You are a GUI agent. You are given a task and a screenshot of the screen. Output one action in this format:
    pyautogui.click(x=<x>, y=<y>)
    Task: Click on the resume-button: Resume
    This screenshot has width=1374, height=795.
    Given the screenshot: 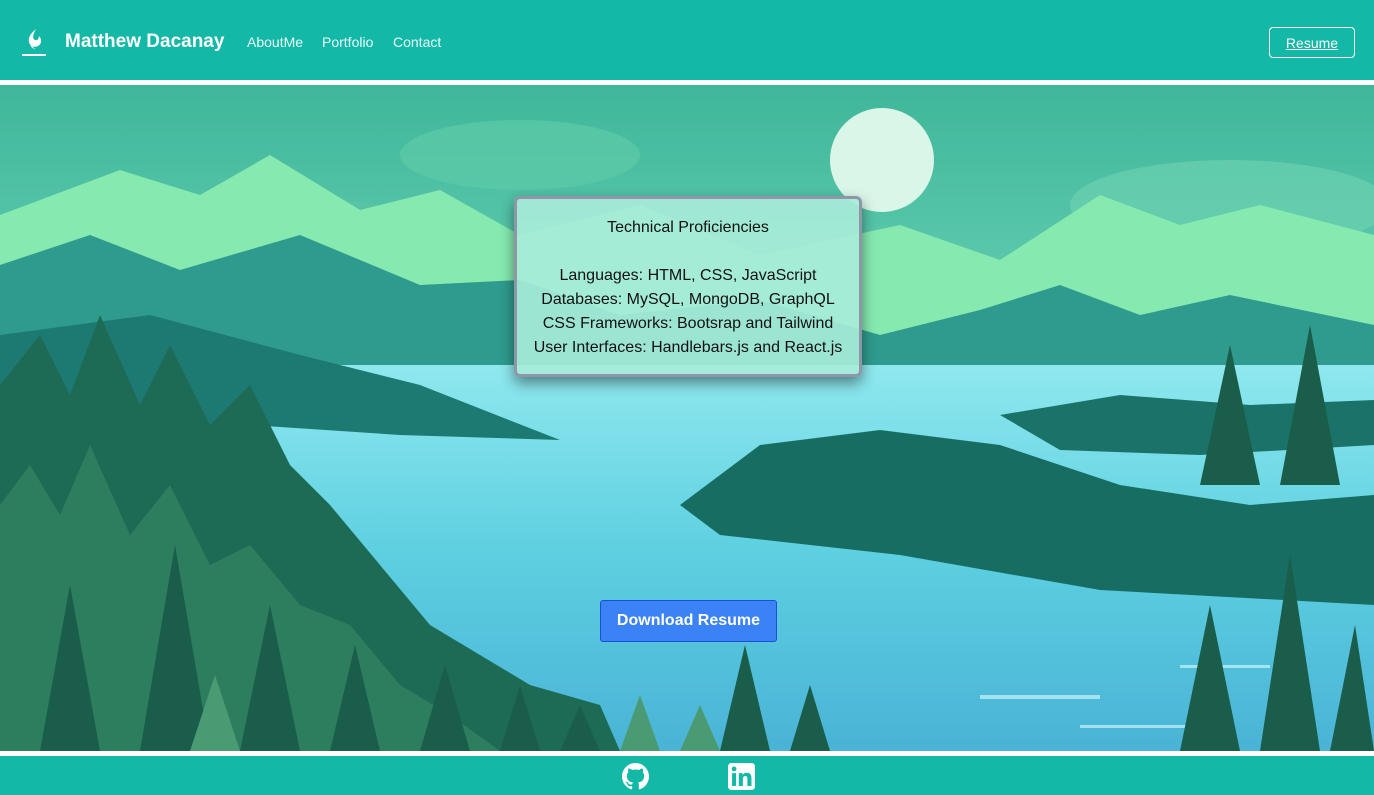 What is the action you would take?
    pyautogui.click(x=1312, y=42)
    